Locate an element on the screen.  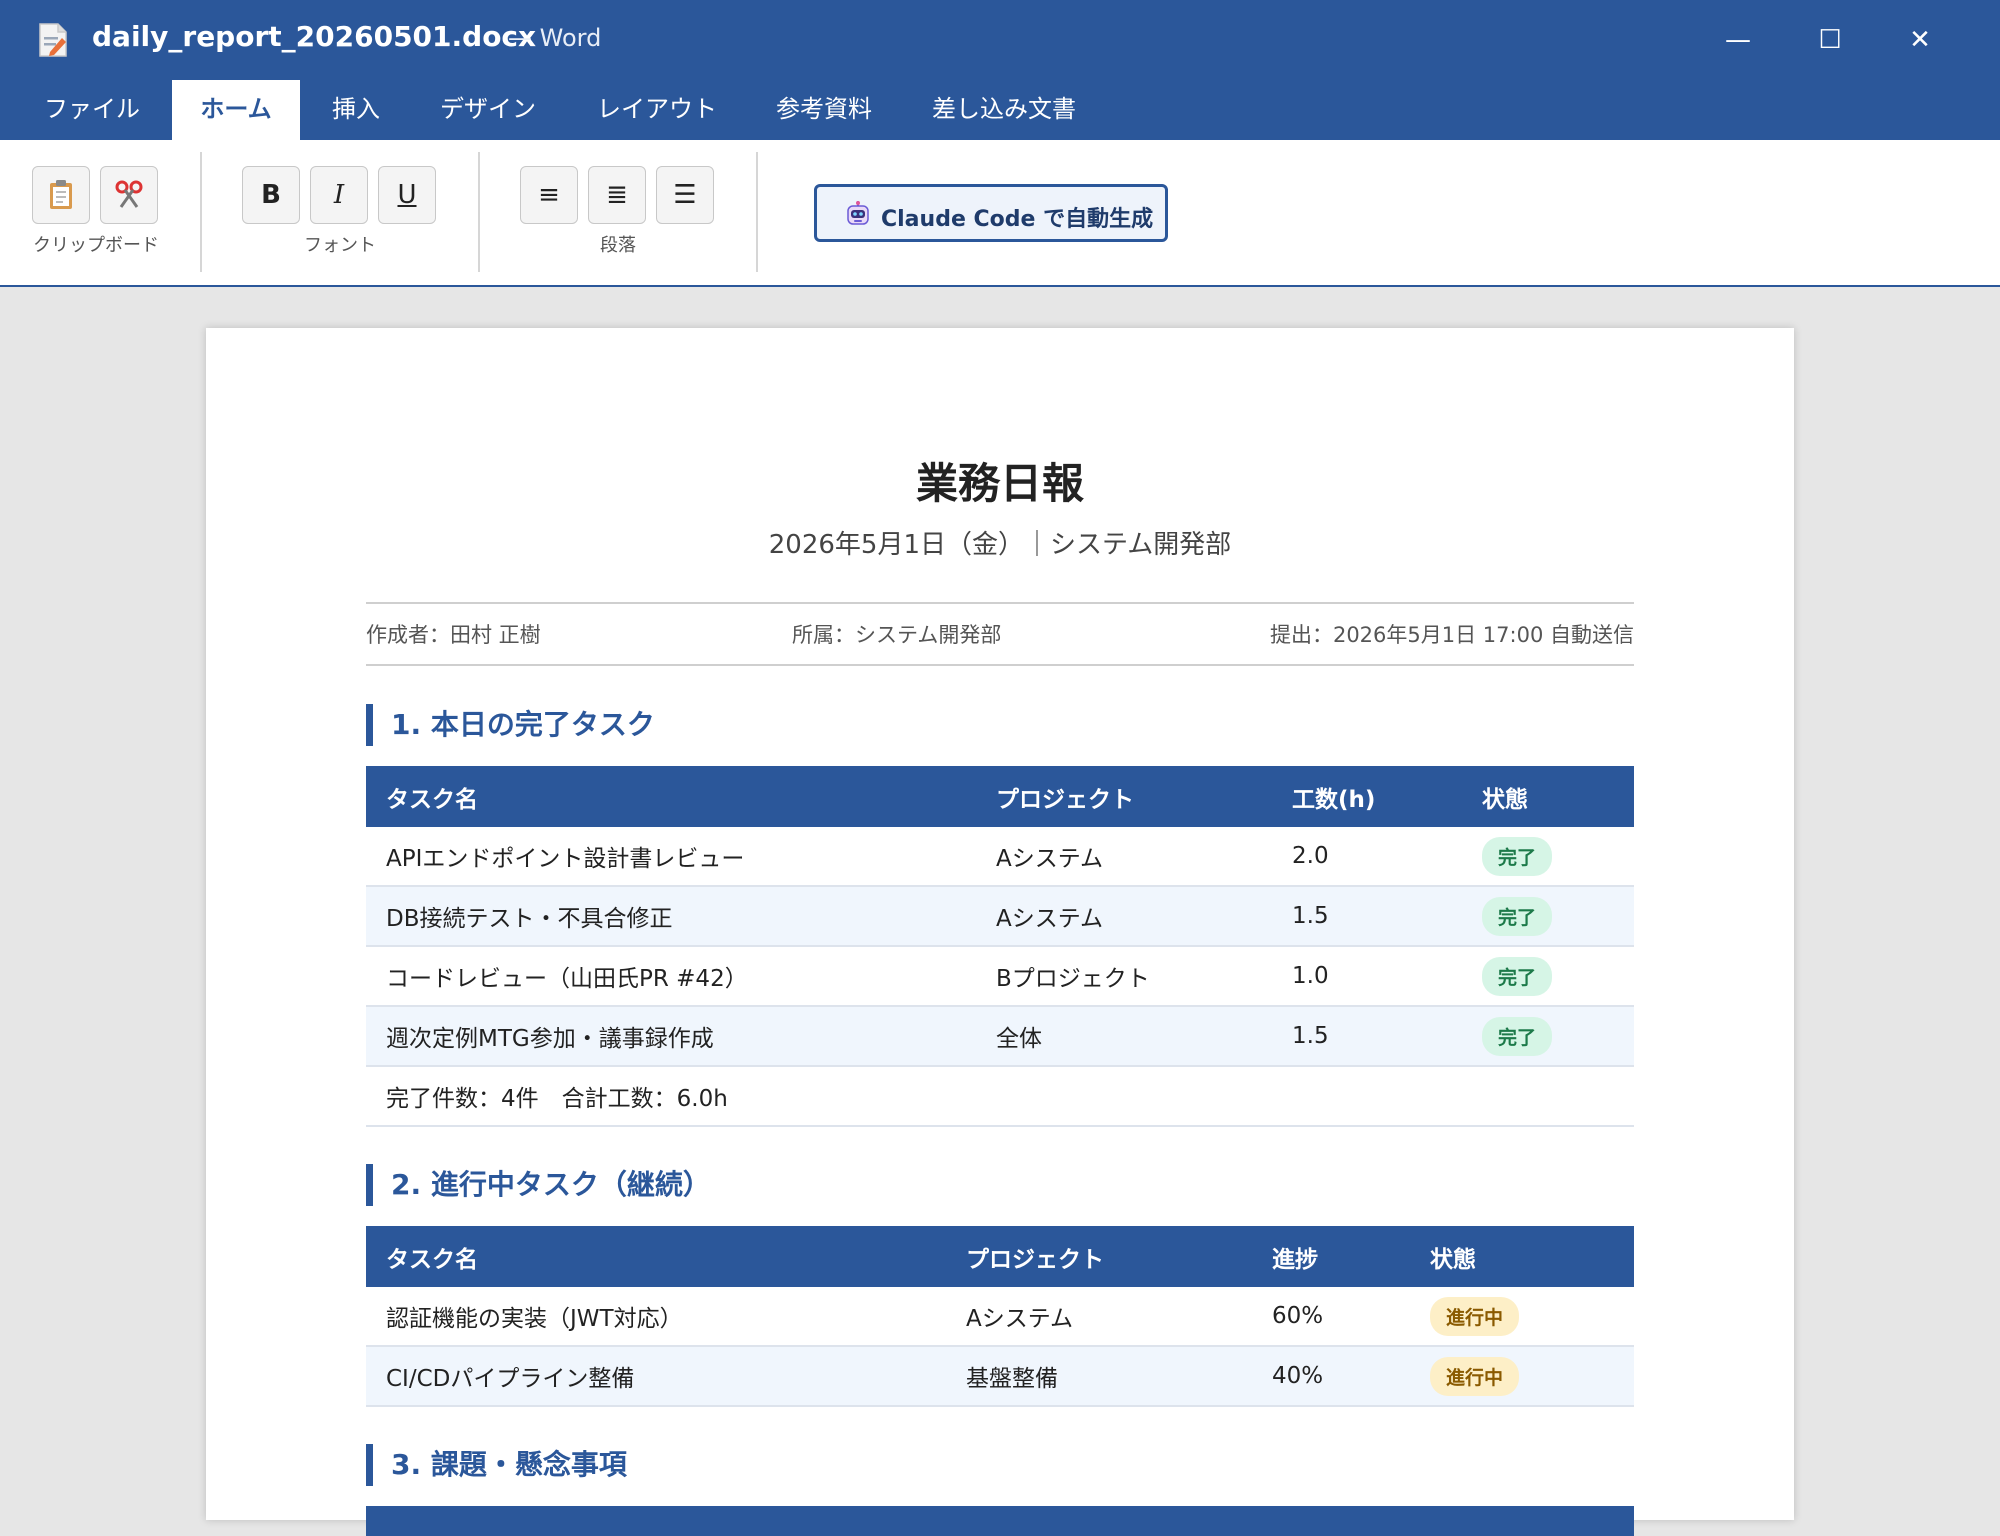
task-name: APIエンドポイント設計書レビュー is located at coordinates (671, 857).